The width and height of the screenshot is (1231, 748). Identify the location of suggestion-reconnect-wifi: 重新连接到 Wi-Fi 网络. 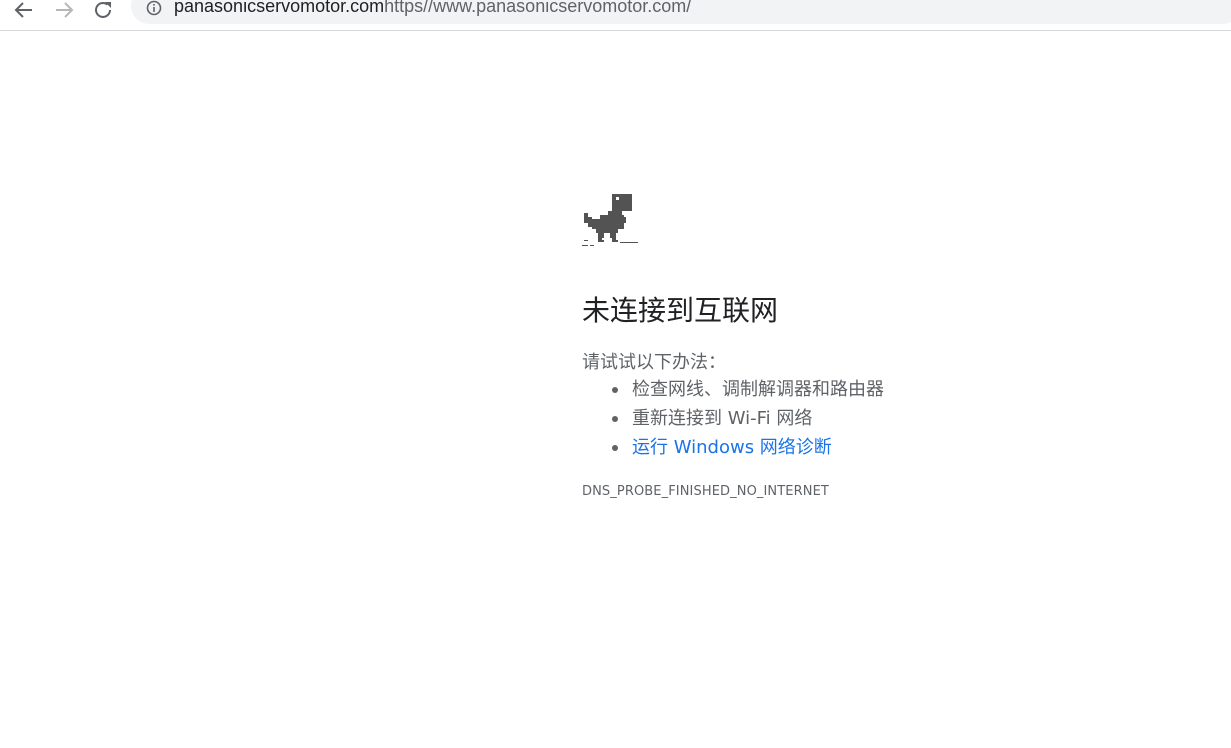
(748, 420).